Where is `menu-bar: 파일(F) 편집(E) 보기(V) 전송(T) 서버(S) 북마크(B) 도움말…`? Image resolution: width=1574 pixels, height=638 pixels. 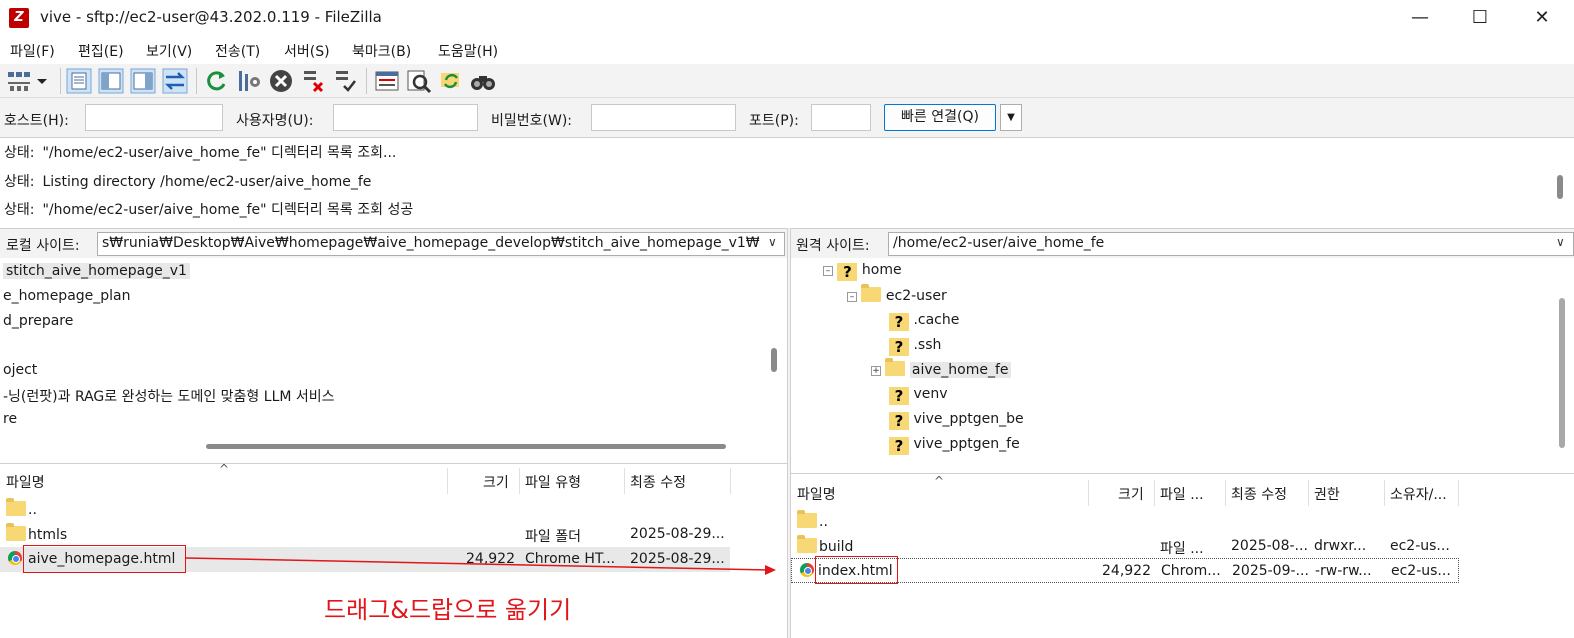
menu-bar: 파일(F) 편집(E) 보기(V) 전송(T) 서버(S) 북마크(B) 도움말… is located at coordinates (787, 50).